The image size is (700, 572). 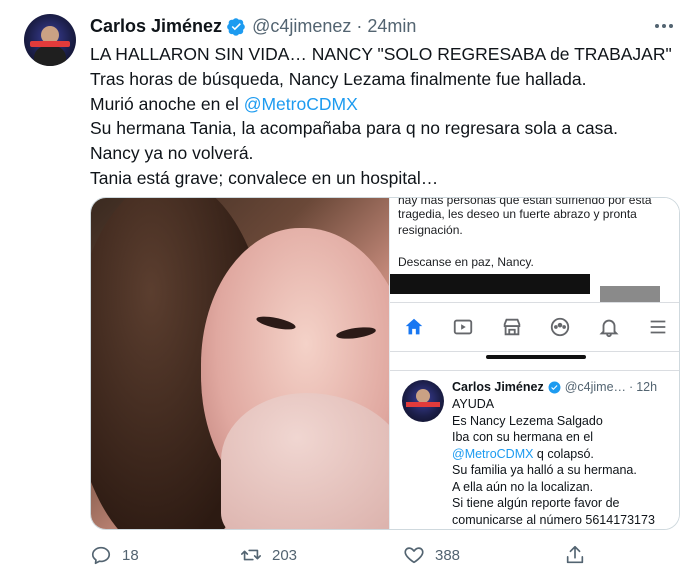 What do you see at coordinates (527, 420) in the screenshot?
I see `quoted-line: Es Nancy Lezema Salgado` at bounding box center [527, 420].